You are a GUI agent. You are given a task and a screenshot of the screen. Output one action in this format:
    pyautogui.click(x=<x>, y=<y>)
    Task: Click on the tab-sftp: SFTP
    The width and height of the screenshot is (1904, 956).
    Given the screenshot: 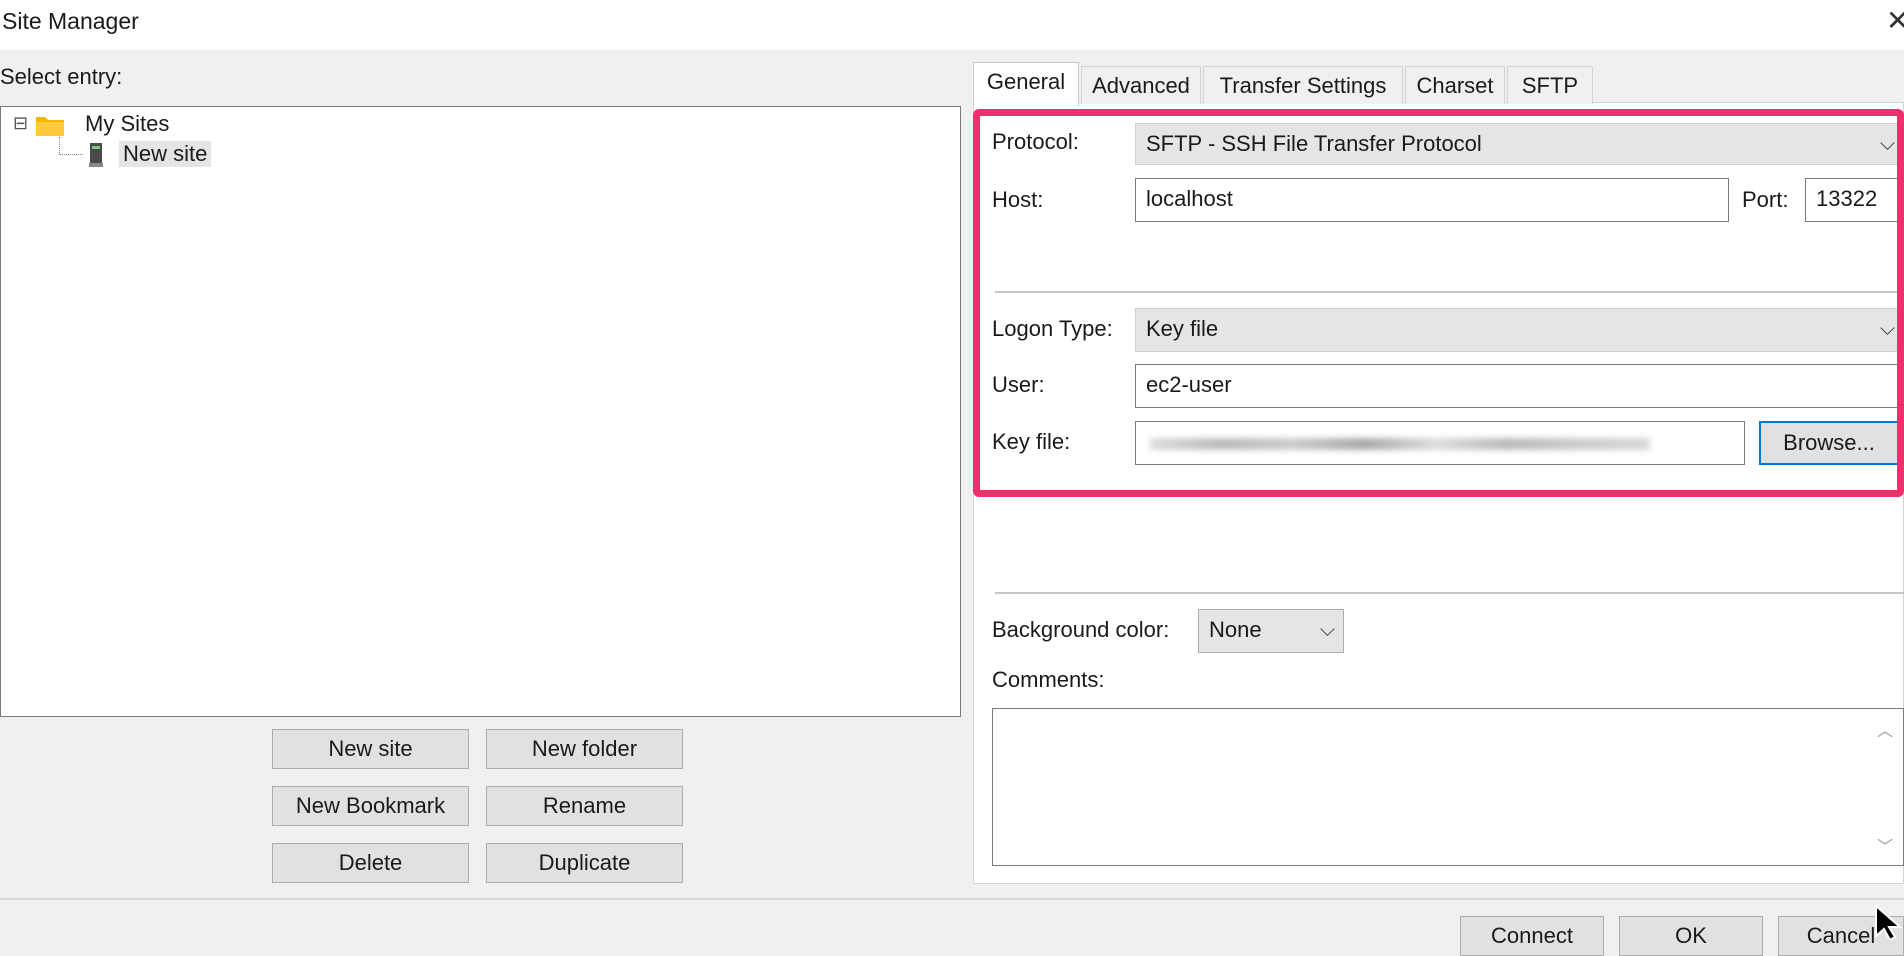 What is the action you would take?
    pyautogui.click(x=1550, y=85)
    